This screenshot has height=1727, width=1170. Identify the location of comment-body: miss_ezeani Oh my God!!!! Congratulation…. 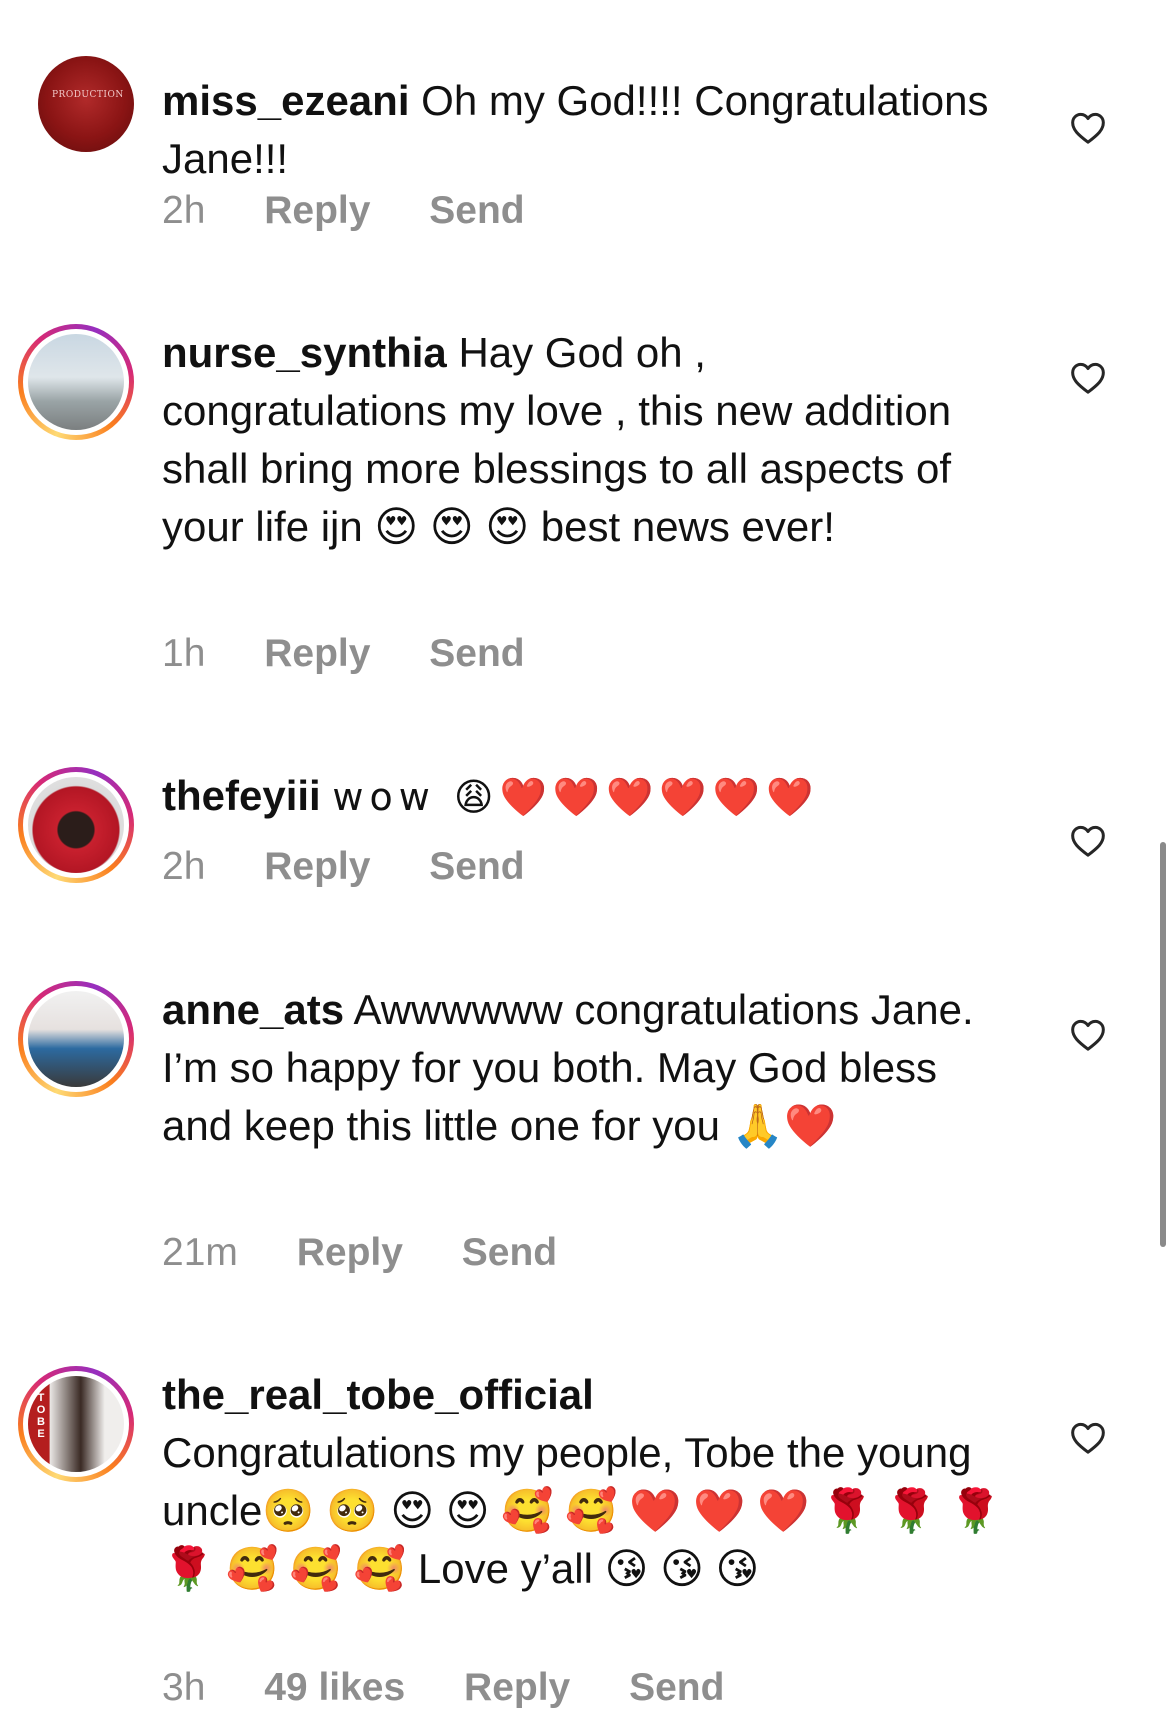
(582, 130).